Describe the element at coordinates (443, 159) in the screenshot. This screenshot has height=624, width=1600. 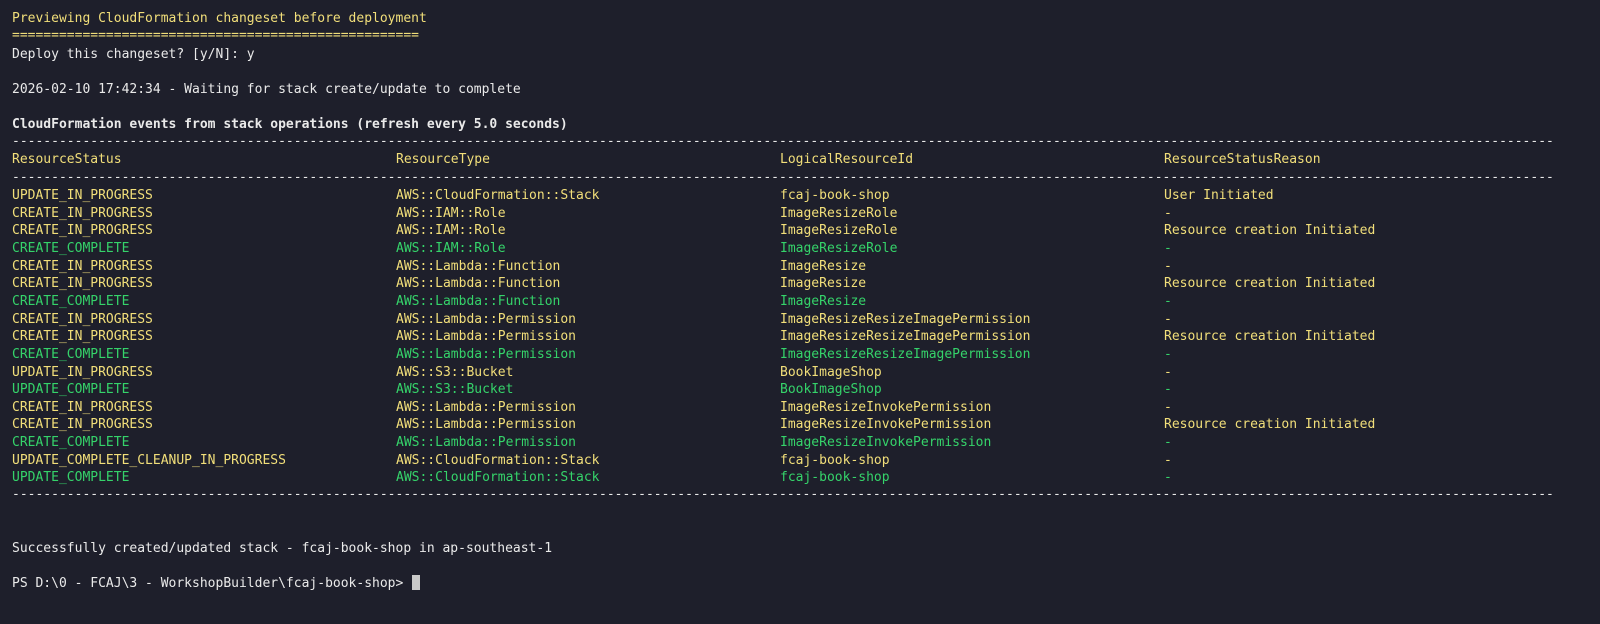
I see `column-header-type: ResourceType` at that location.